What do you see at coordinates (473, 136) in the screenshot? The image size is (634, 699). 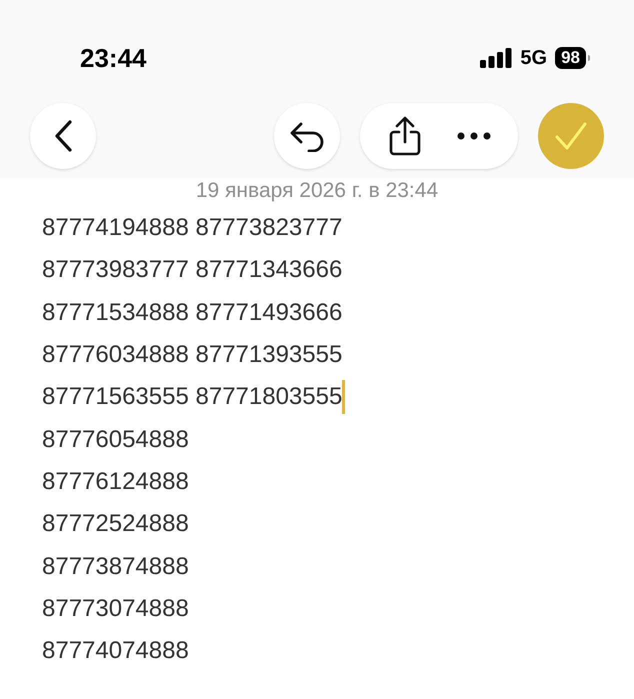 I see `more-icon` at bounding box center [473, 136].